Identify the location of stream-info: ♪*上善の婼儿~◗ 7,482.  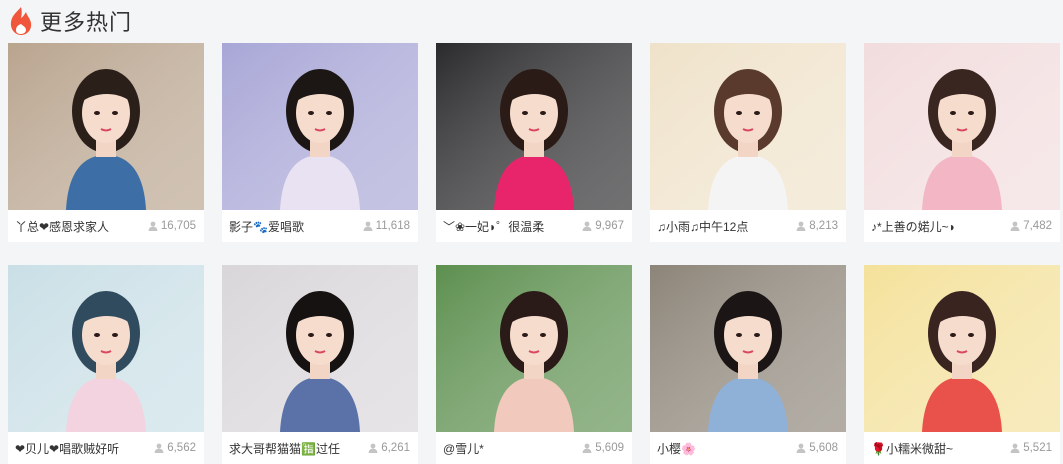
(962, 226).